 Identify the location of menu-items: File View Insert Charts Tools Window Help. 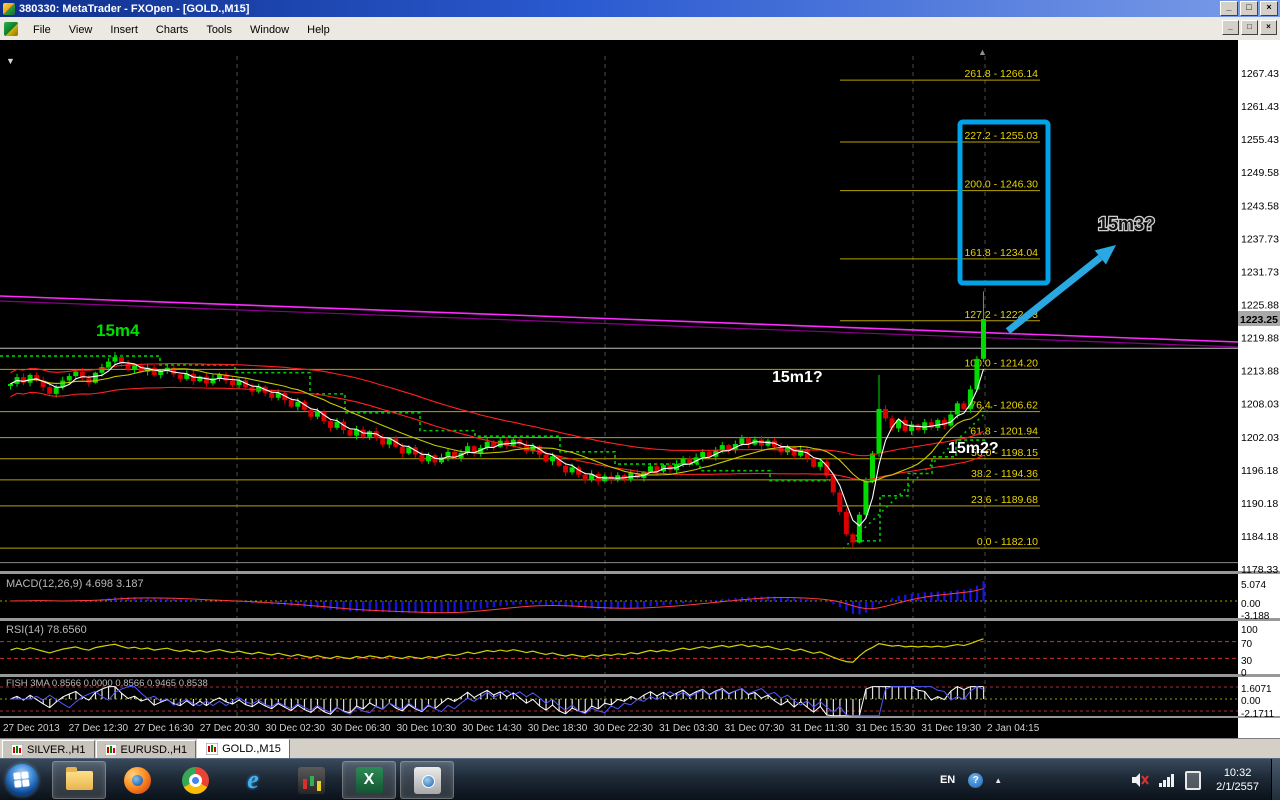
(181, 29).